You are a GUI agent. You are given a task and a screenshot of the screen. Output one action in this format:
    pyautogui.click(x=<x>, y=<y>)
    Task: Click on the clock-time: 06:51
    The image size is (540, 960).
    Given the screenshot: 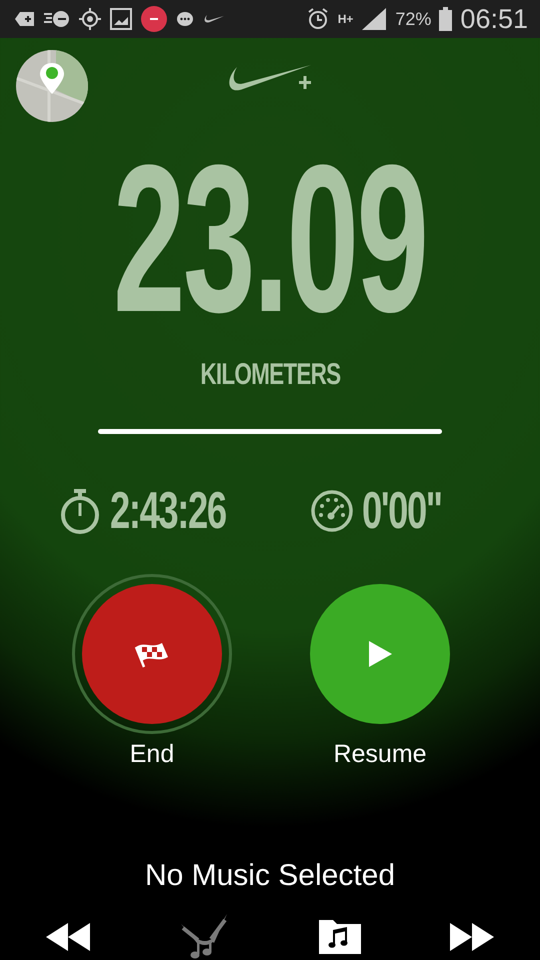 What is the action you would take?
    pyautogui.click(x=494, y=19)
    